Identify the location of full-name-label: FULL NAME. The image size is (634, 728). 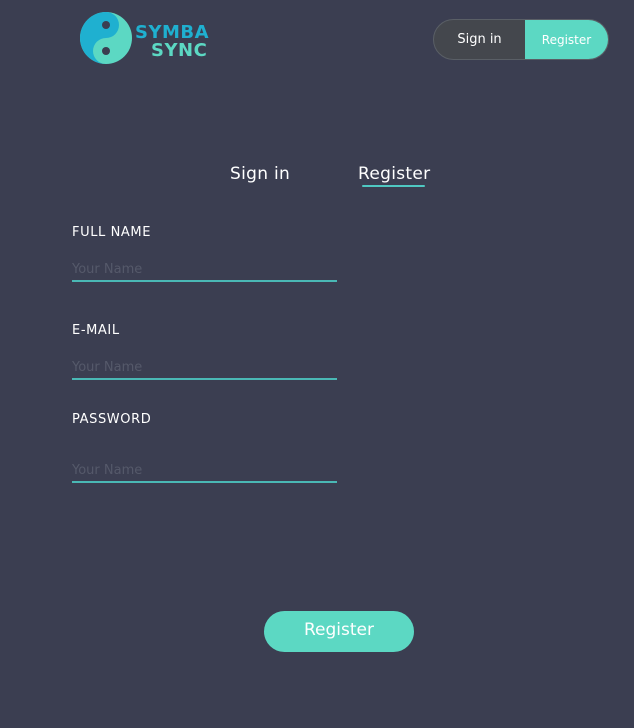
(112, 232).